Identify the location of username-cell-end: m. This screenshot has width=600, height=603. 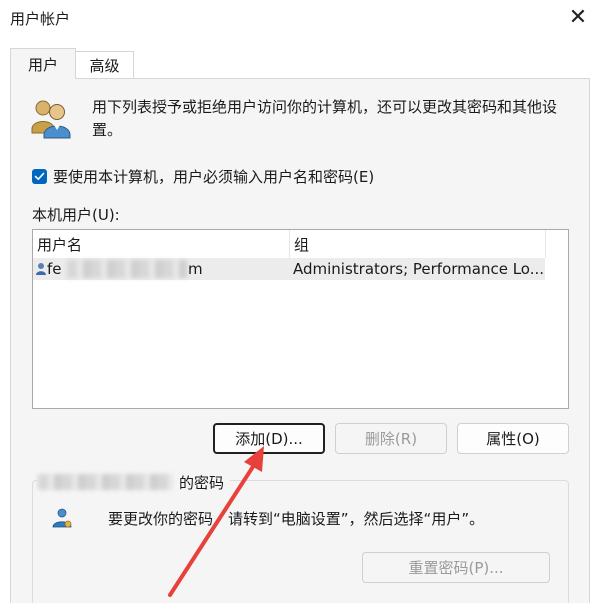
(195, 269).